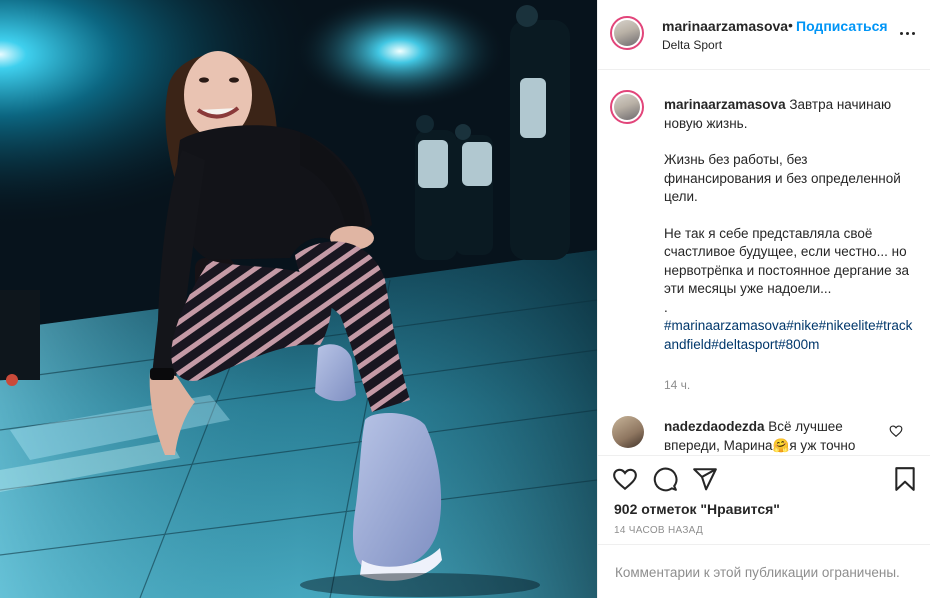 This screenshot has height=598, width=930. I want to click on action-bar: 902 отметок "Нравится" 14 ЧАСОВ НАЗАД, so click(764, 500).